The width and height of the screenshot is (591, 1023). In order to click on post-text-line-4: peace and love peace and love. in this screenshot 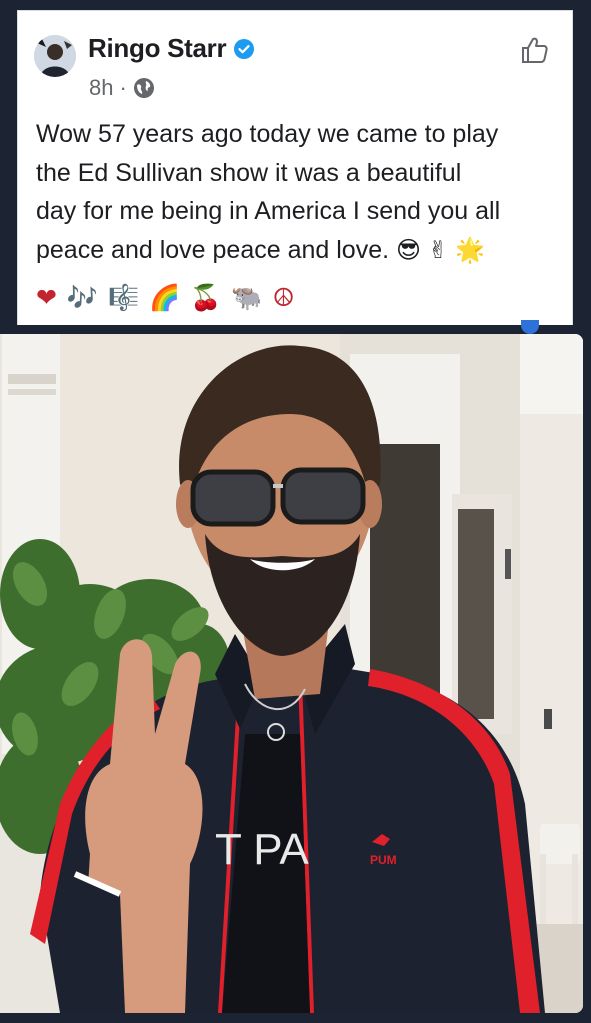, I will do `click(213, 249)`.